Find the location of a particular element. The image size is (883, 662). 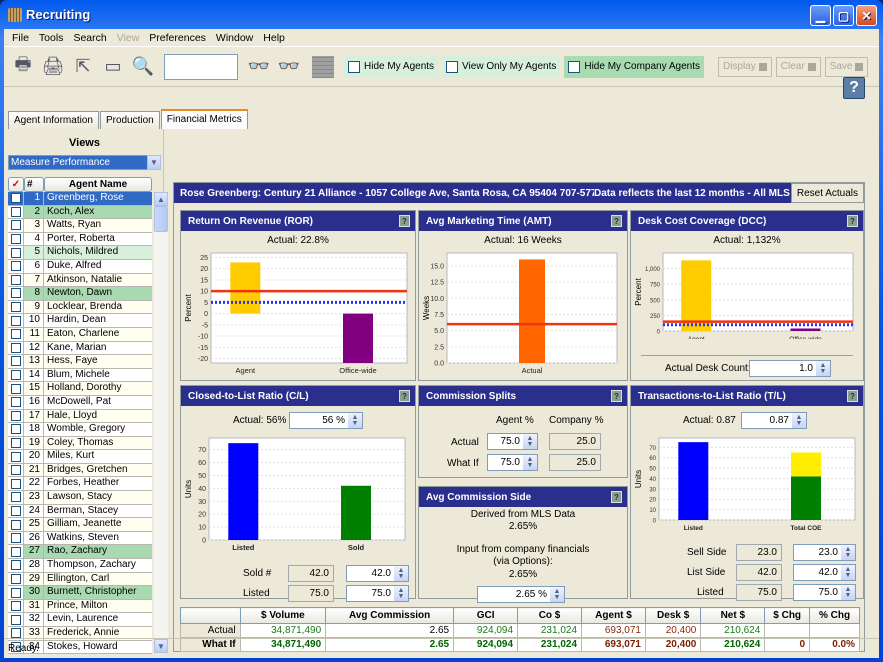

menu-search: Search is located at coordinates (89, 38).